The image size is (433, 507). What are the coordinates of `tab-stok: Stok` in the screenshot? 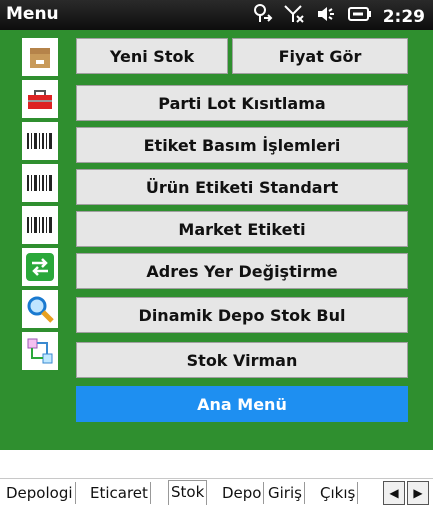 It's located at (188, 492).